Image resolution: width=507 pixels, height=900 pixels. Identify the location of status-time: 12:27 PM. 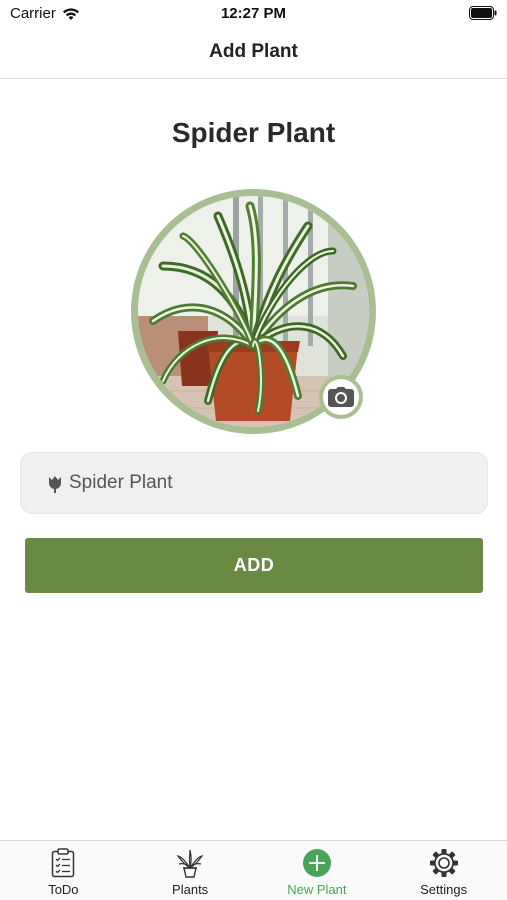
(253, 13).